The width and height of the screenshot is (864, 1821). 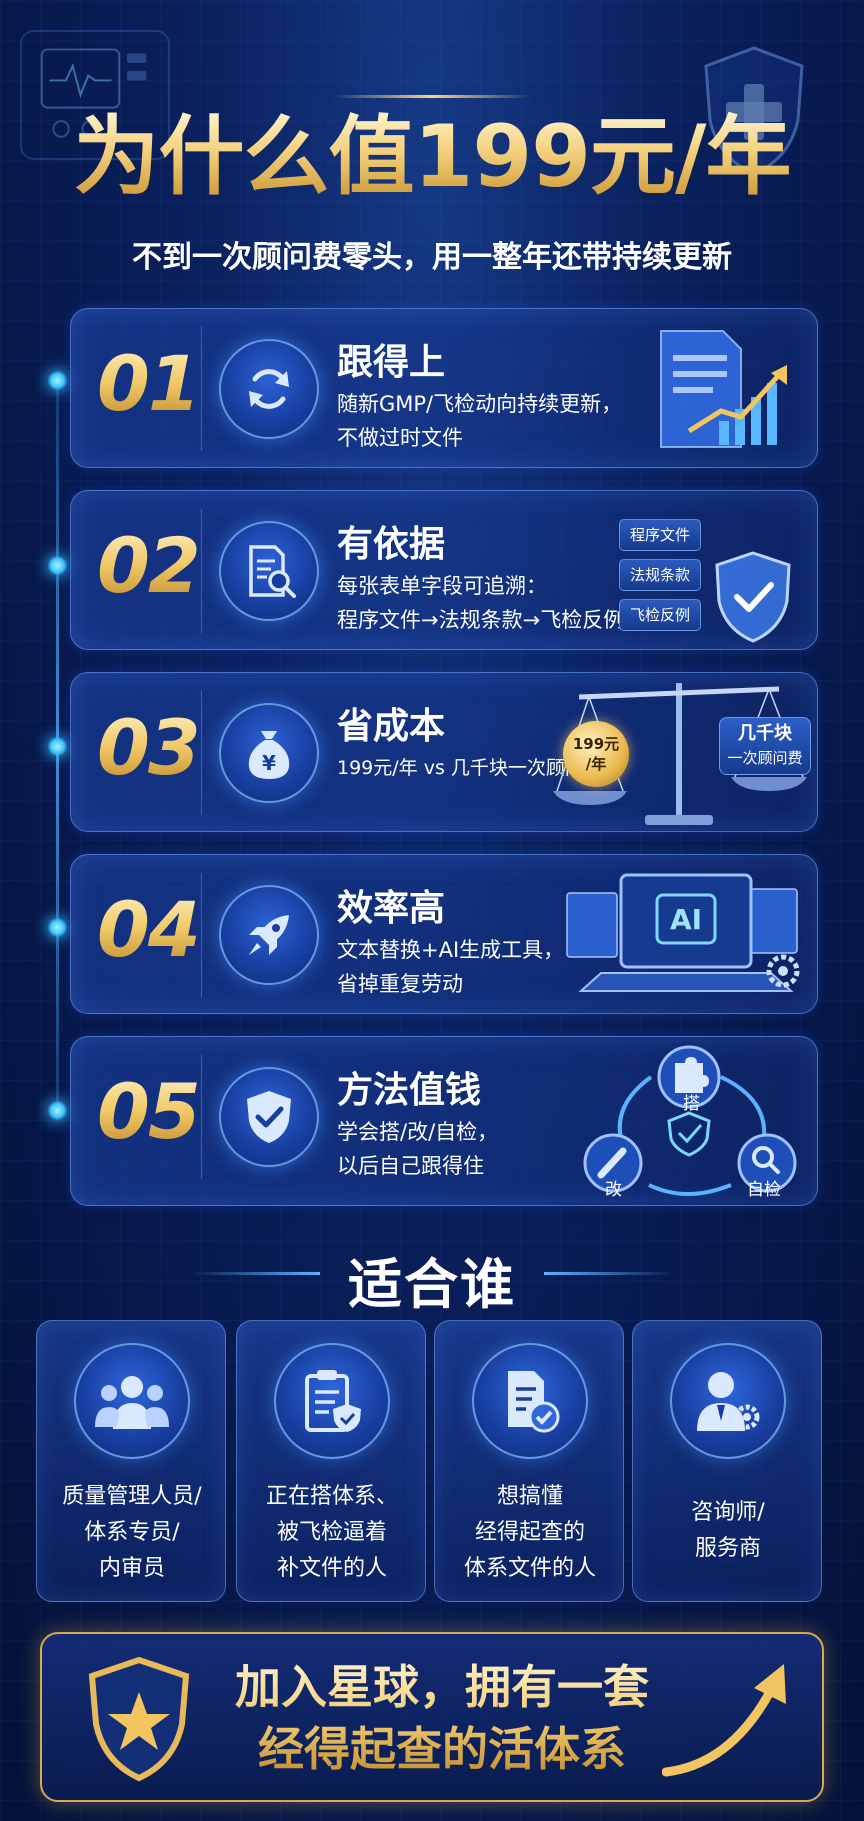 I want to click on audience-line: 体系文件的人, so click(x=529, y=1568).